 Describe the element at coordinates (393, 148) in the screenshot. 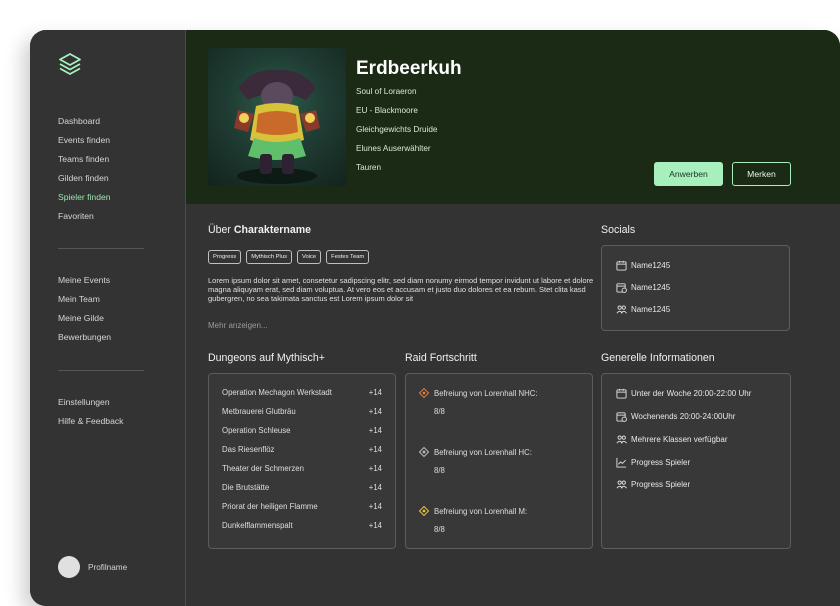

I see `character-title: Elunes Auserwählter` at that location.